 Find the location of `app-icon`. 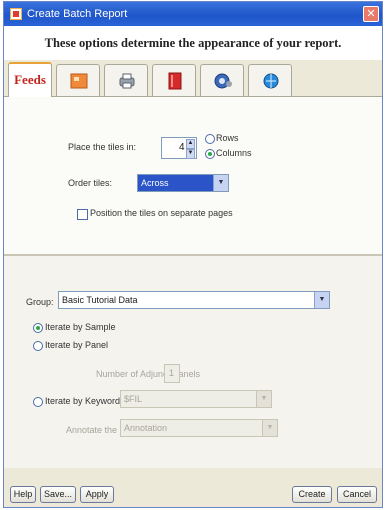

app-icon is located at coordinates (16, 14).